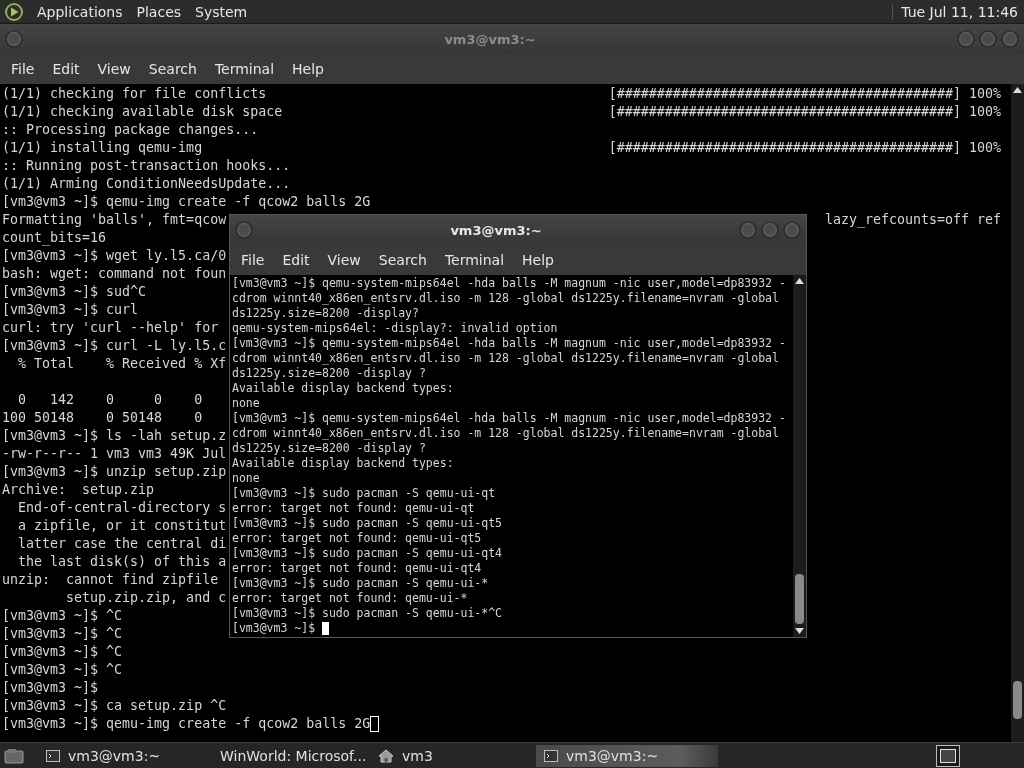 This screenshot has height=768, width=1024. Describe the element at coordinates (357, 538) in the screenshot. I see `terminal-line: error: target not found: qemu-ui-qt5` at that location.